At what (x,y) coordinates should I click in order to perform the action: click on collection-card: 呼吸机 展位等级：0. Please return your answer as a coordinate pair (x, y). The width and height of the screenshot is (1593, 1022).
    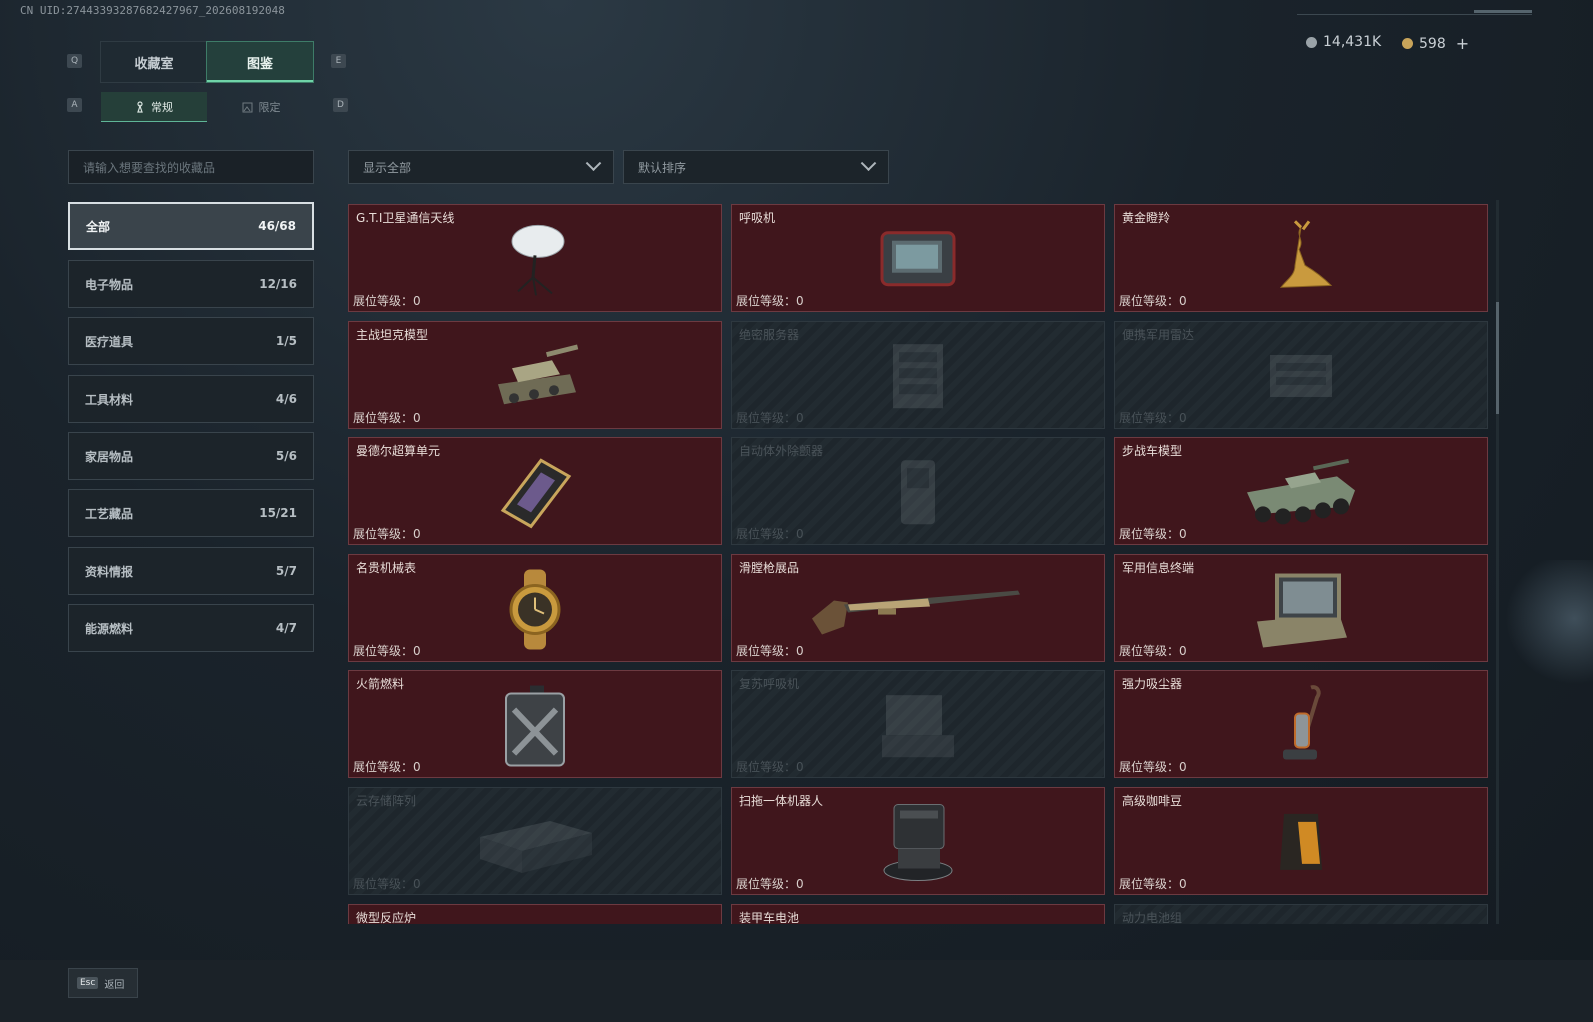
    Looking at the image, I should click on (918, 258).